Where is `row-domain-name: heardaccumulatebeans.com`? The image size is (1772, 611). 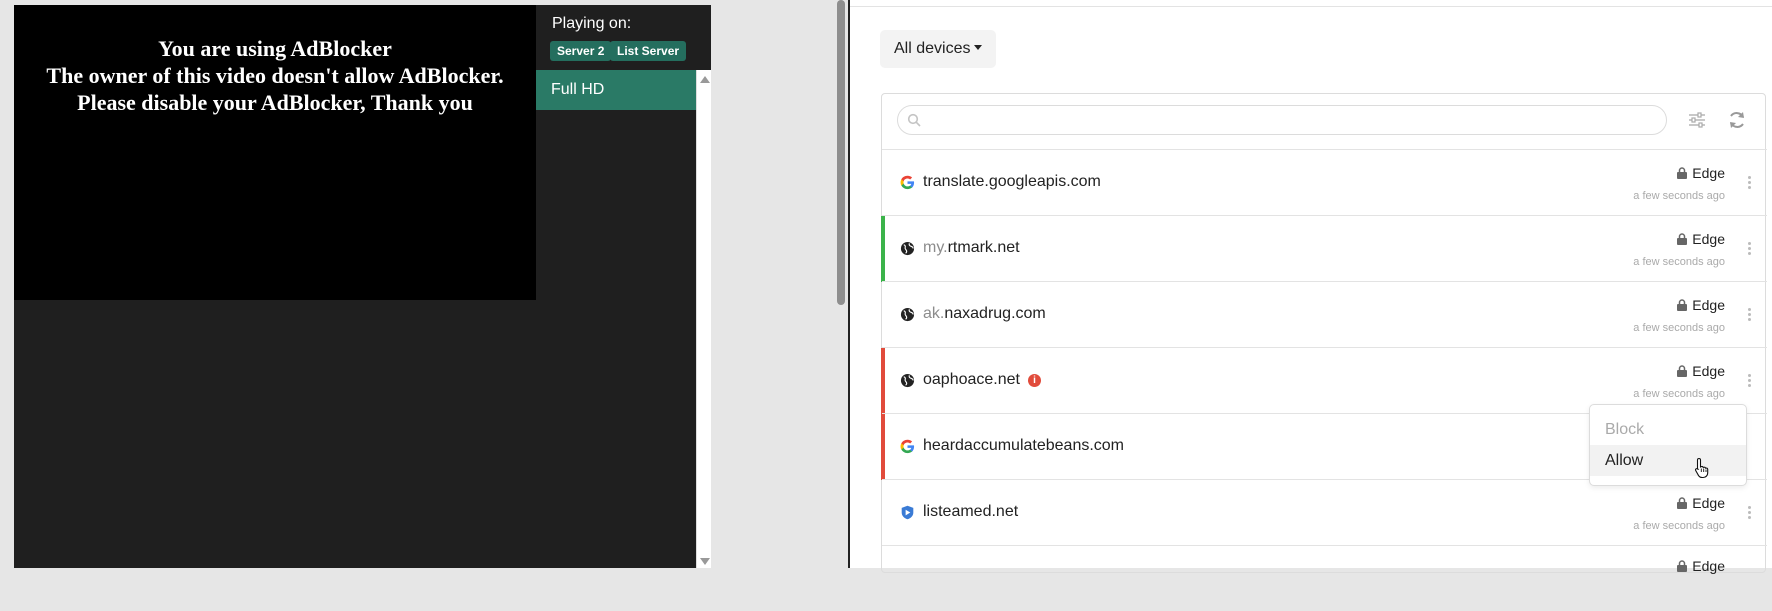
row-domain-name: heardaccumulatebeans.com is located at coordinates (1024, 445).